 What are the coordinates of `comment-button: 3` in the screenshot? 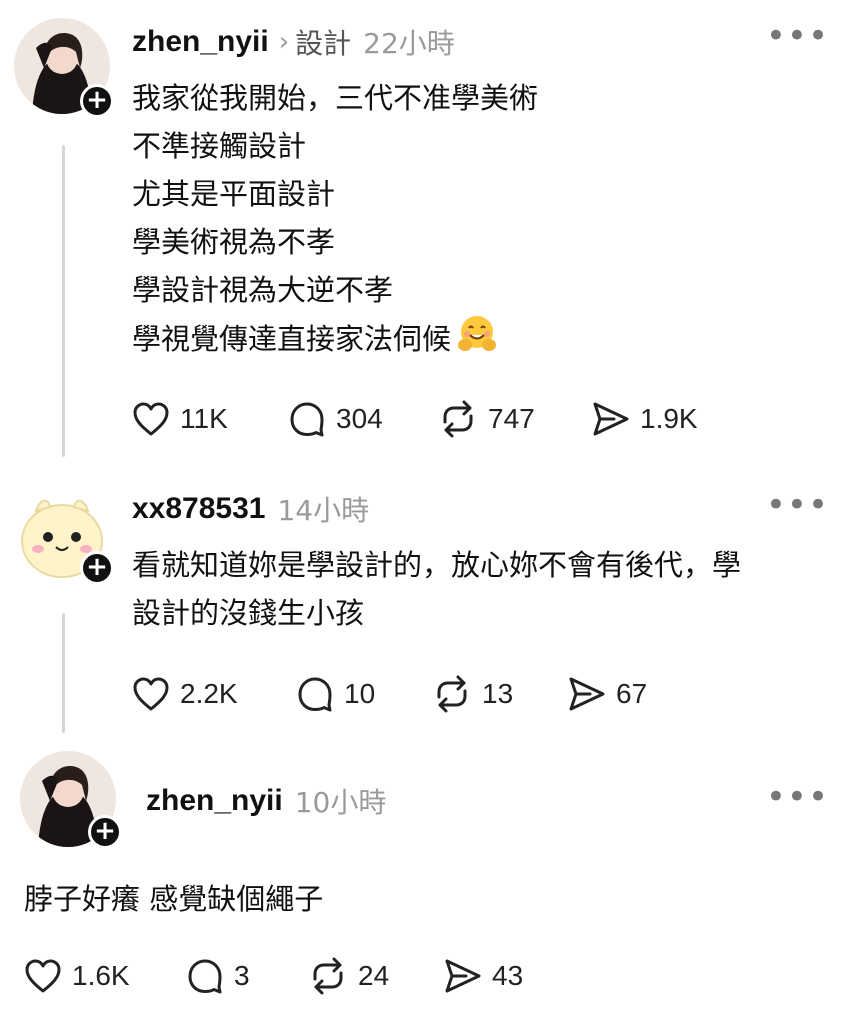 It's located at (247, 976).